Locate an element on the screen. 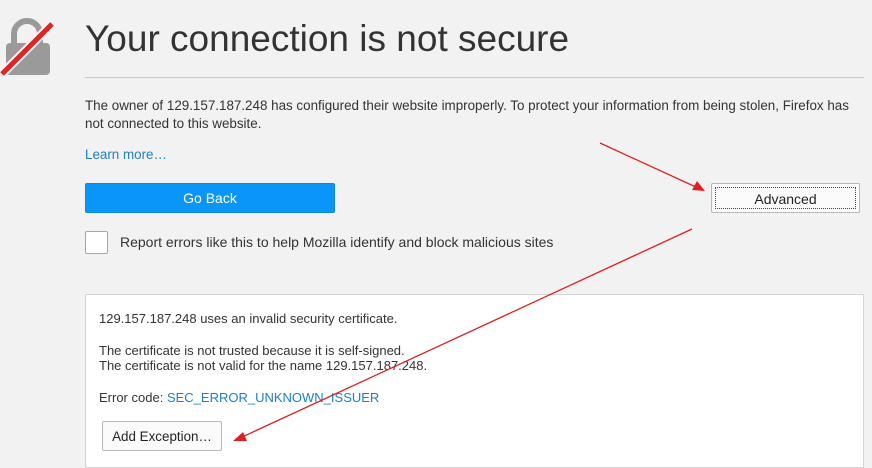  advanced-button-label: Advanced is located at coordinates (785, 198).